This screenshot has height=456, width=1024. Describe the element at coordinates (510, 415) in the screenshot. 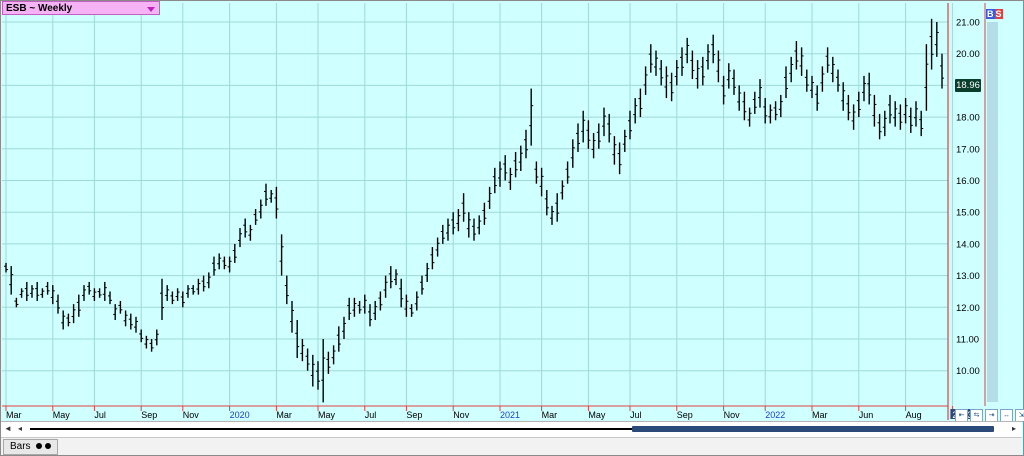

I see `x-tick-label: 2021` at that location.